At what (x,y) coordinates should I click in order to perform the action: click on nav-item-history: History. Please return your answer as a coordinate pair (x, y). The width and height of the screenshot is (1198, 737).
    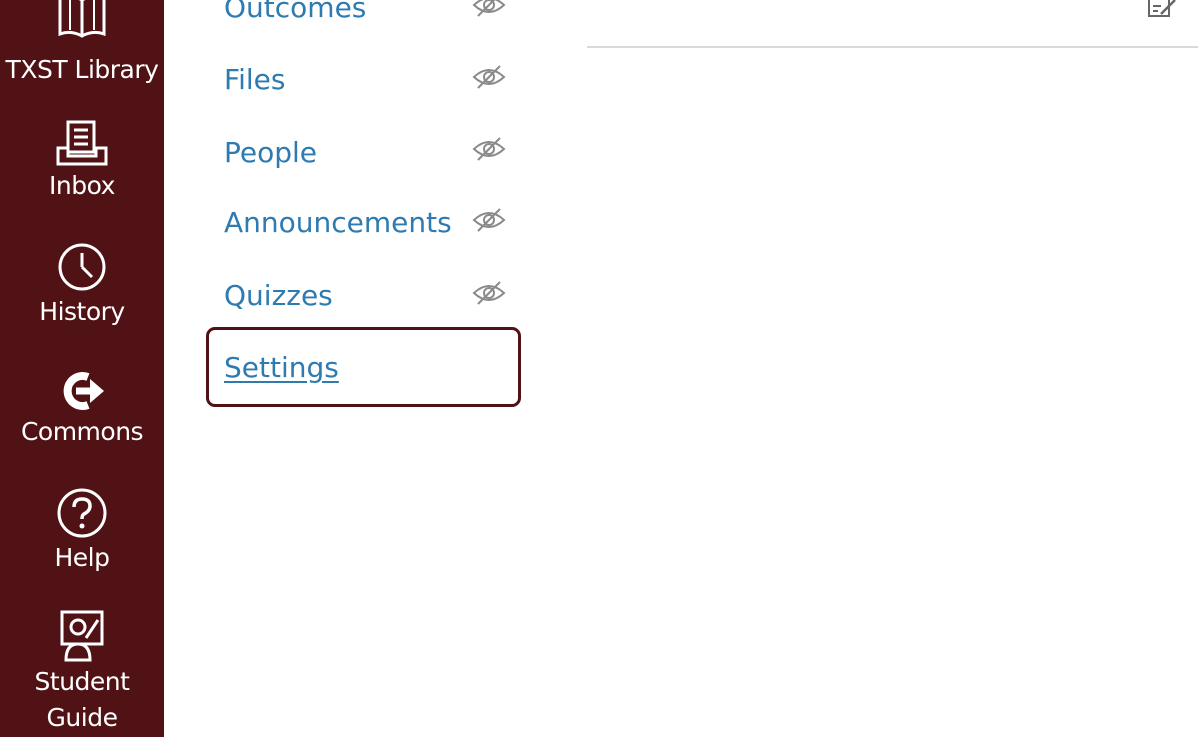
    Looking at the image, I should click on (82, 286).